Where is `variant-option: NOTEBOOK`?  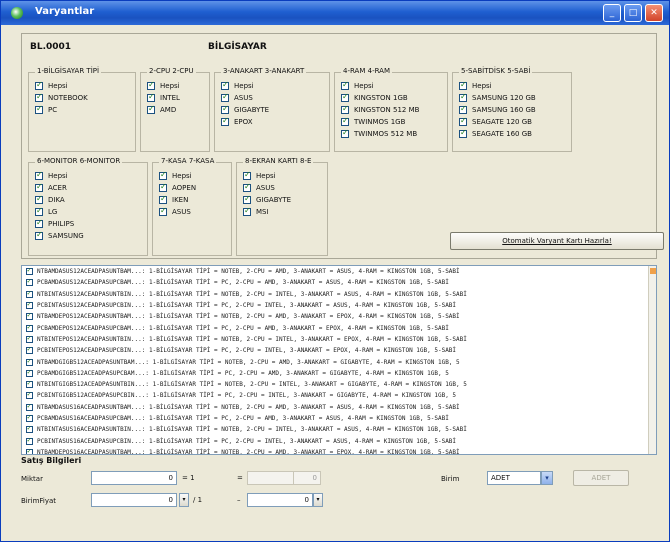
variant-option: NOTEBOOK is located at coordinates (61, 97).